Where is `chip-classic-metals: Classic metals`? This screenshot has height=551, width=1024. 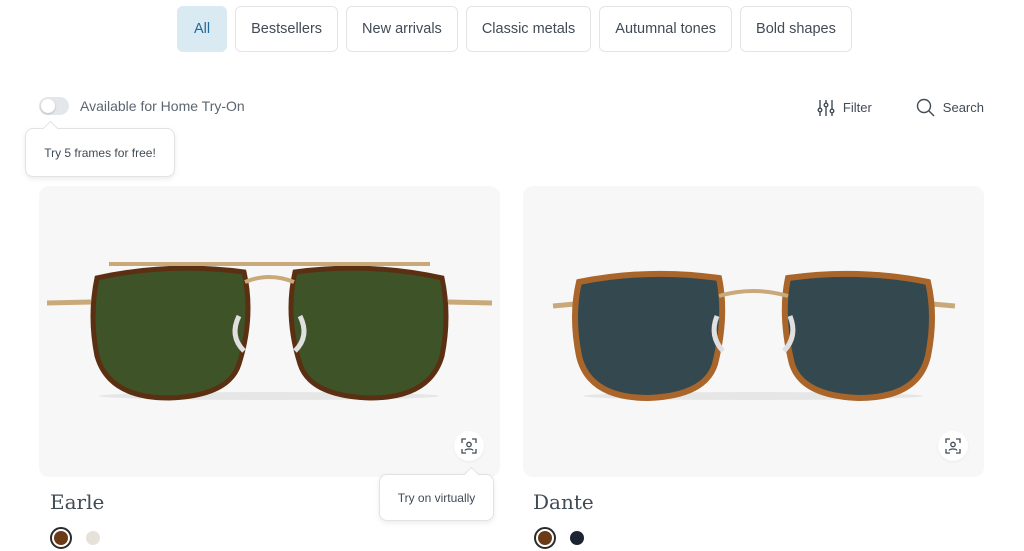 chip-classic-metals: Classic metals is located at coordinates (528, 29).